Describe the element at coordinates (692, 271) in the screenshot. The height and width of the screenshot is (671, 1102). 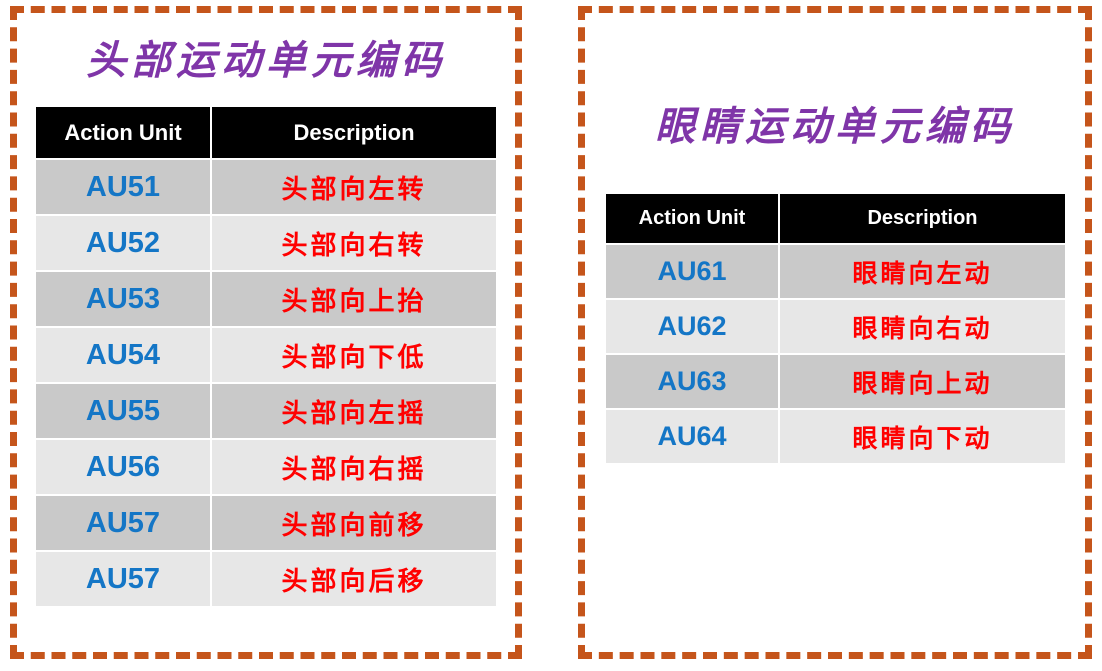
I see `cell-action-unit: AU61` at that location.